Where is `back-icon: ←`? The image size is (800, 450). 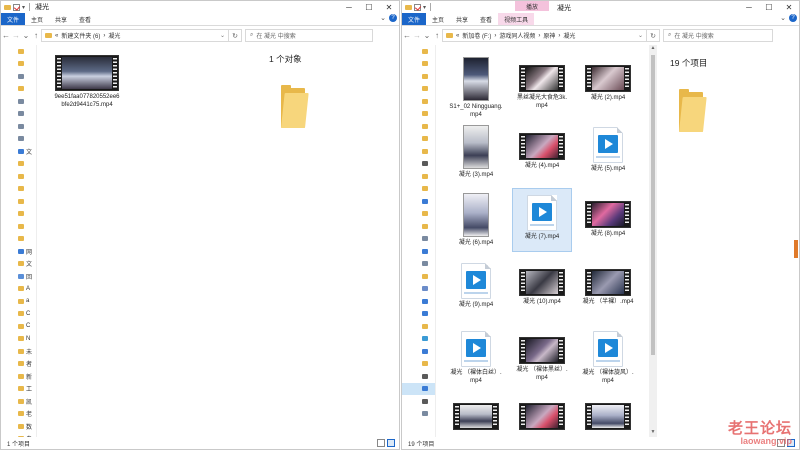 back-icon: ← is located at coordinates (407, 35).